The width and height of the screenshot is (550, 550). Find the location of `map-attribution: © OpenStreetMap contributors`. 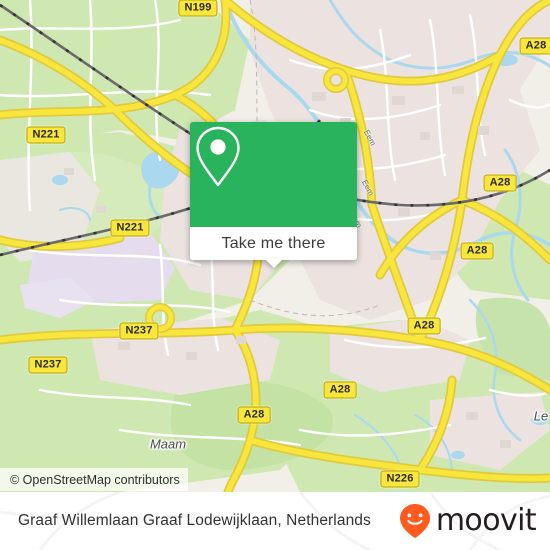

map-attribution: © OpenStreetMap contributors is located at coordinates (94, 479).